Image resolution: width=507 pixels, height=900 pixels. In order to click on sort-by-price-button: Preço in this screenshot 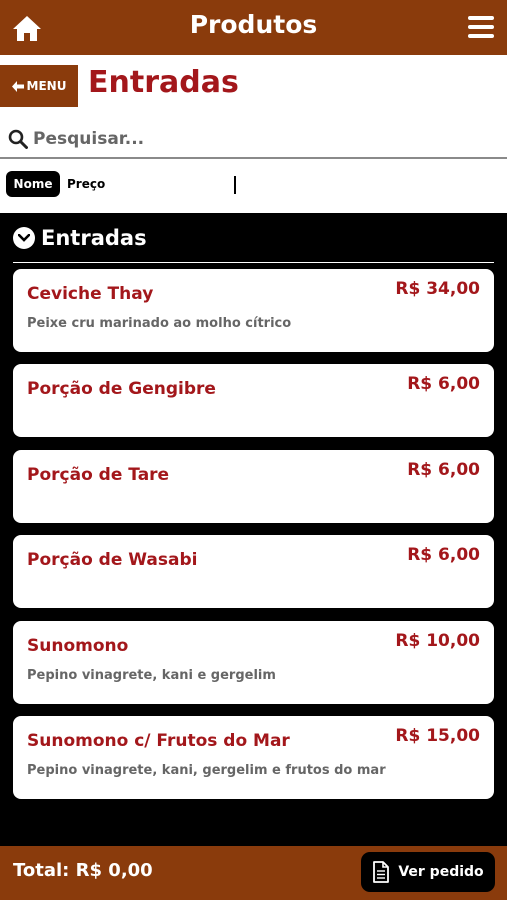, I will do `click(86, 184)`.